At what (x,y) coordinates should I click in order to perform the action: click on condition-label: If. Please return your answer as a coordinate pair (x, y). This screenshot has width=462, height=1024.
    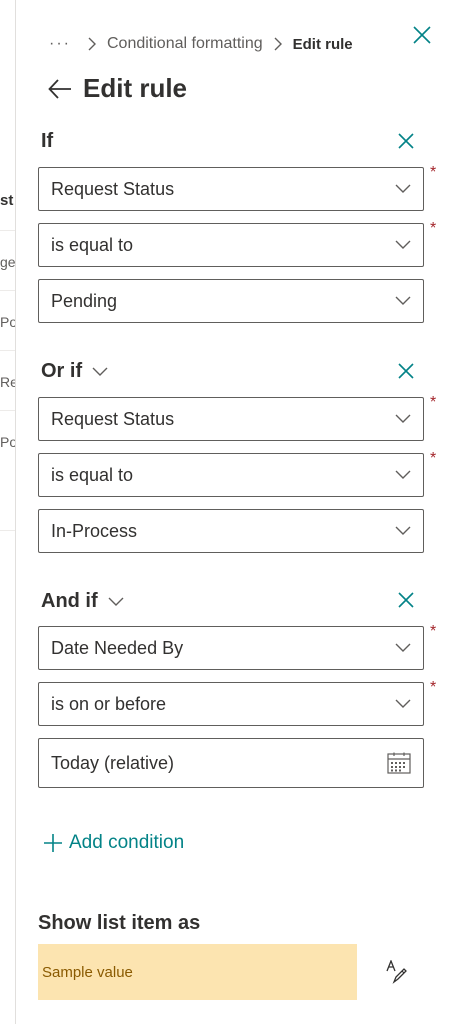
    Looking at the image, I should click on (47, 141).